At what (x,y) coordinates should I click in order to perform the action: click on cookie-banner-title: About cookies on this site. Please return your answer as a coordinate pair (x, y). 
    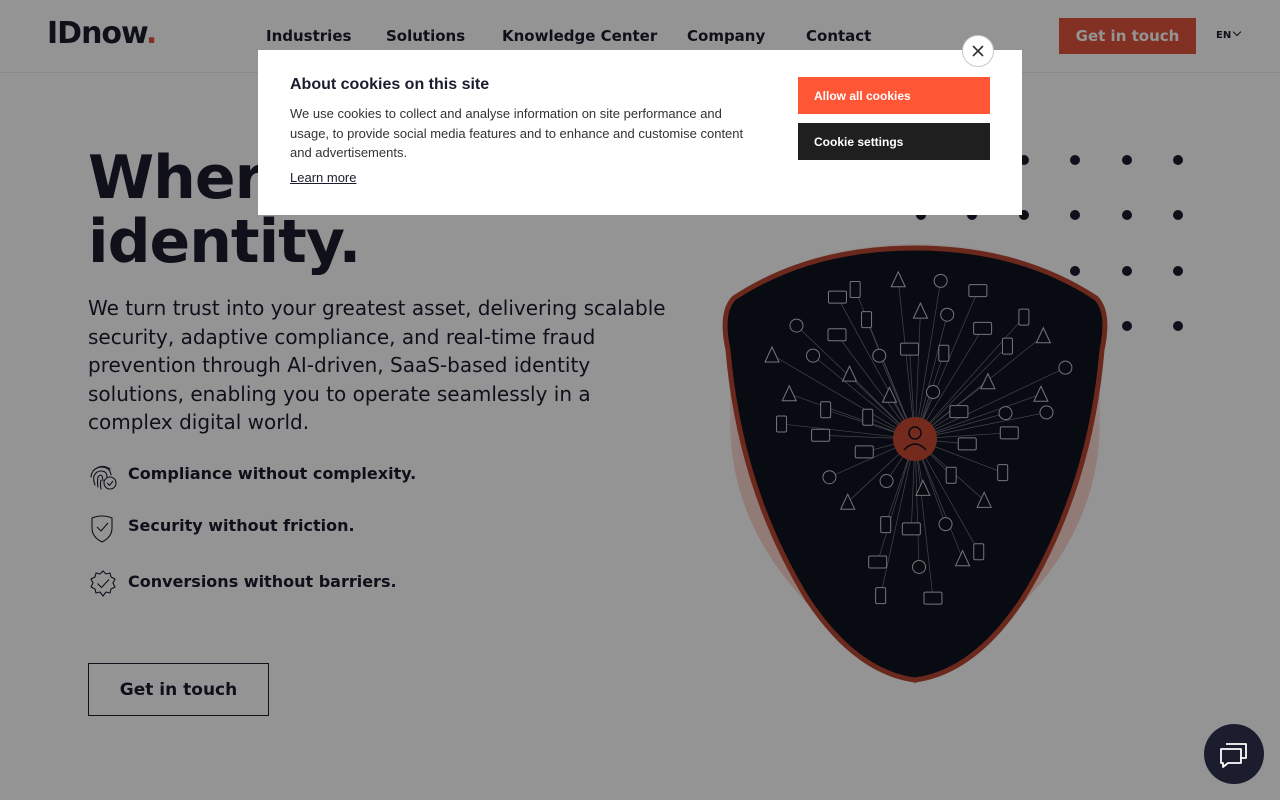
    Looking at the image, I should click on (390, 84).